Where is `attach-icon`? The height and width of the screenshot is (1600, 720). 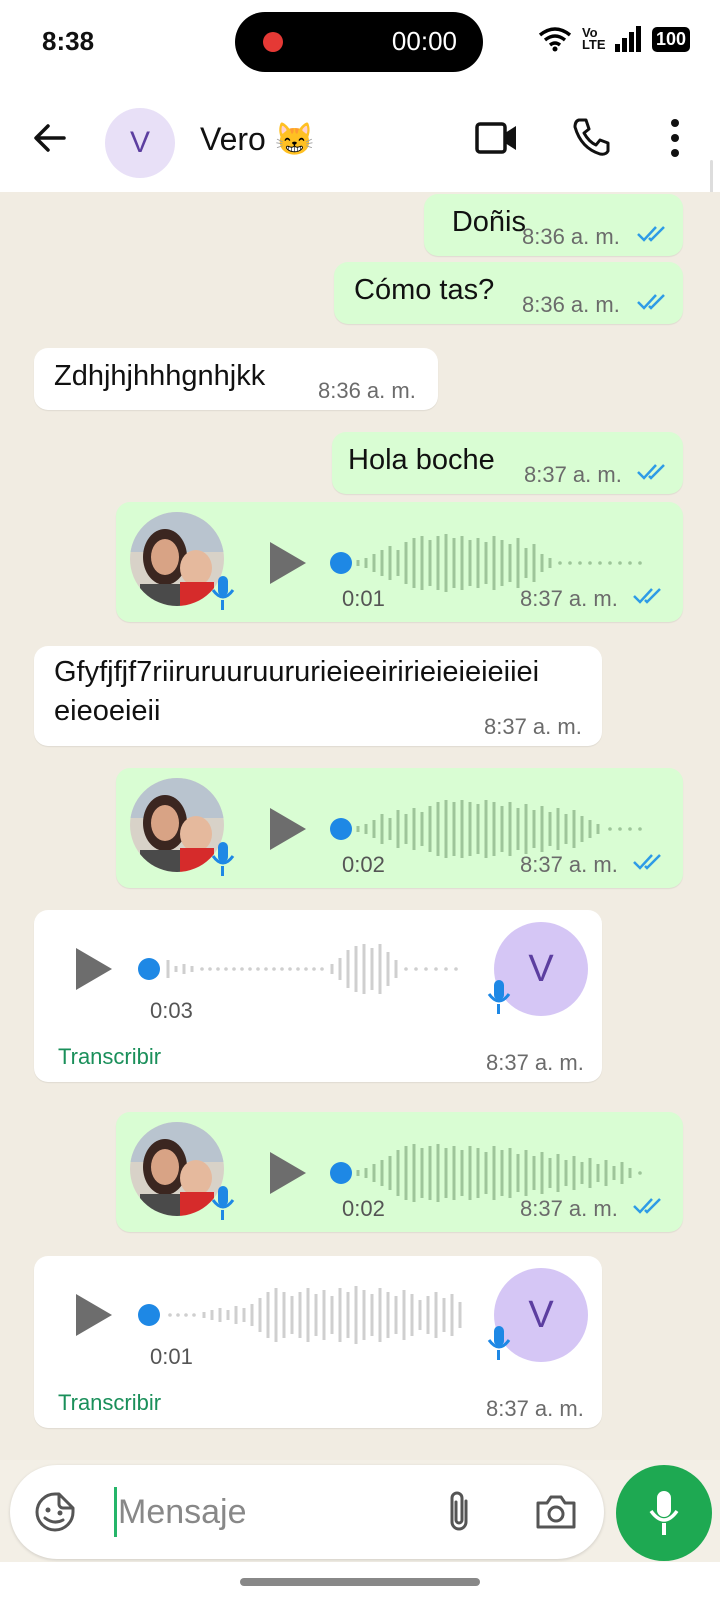 attach-icon is located at coordinates (459, 1512).